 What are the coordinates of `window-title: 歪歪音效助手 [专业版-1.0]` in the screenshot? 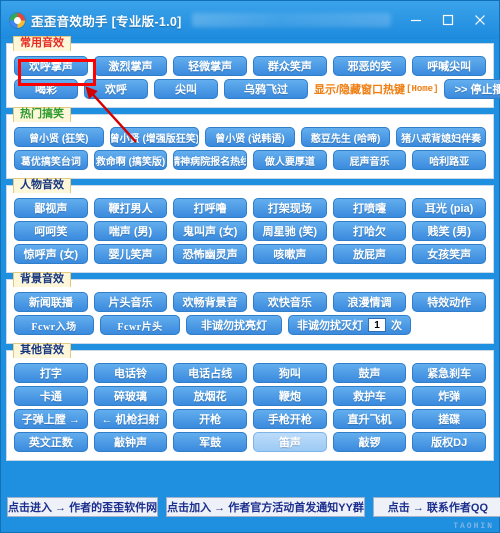 It's located at (106, 21).